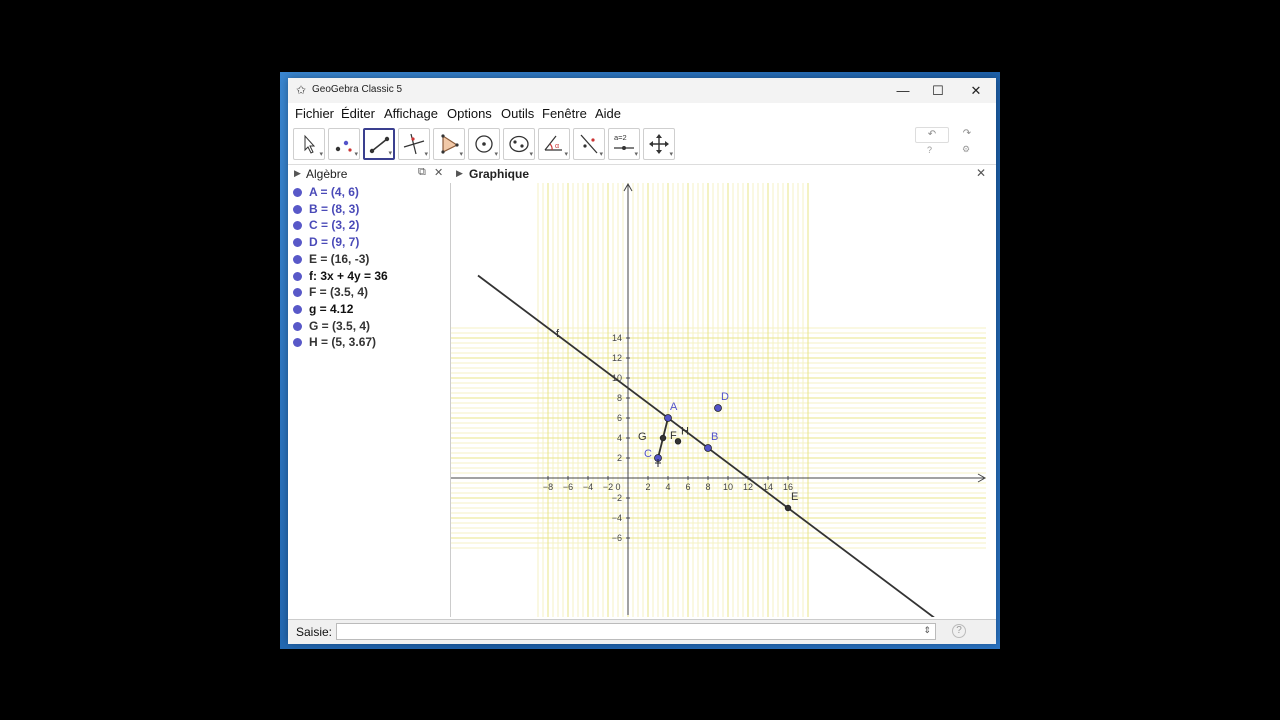  Describe the element at coordinates (484, 144) in the screenshot. I see `circle-center-tool: ▾` at that location.